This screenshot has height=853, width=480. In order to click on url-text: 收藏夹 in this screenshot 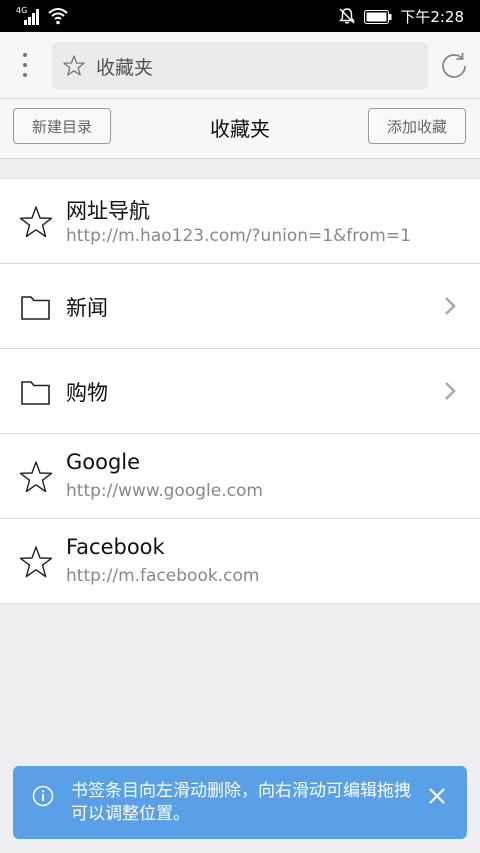, I will do `click(124, 66)`.